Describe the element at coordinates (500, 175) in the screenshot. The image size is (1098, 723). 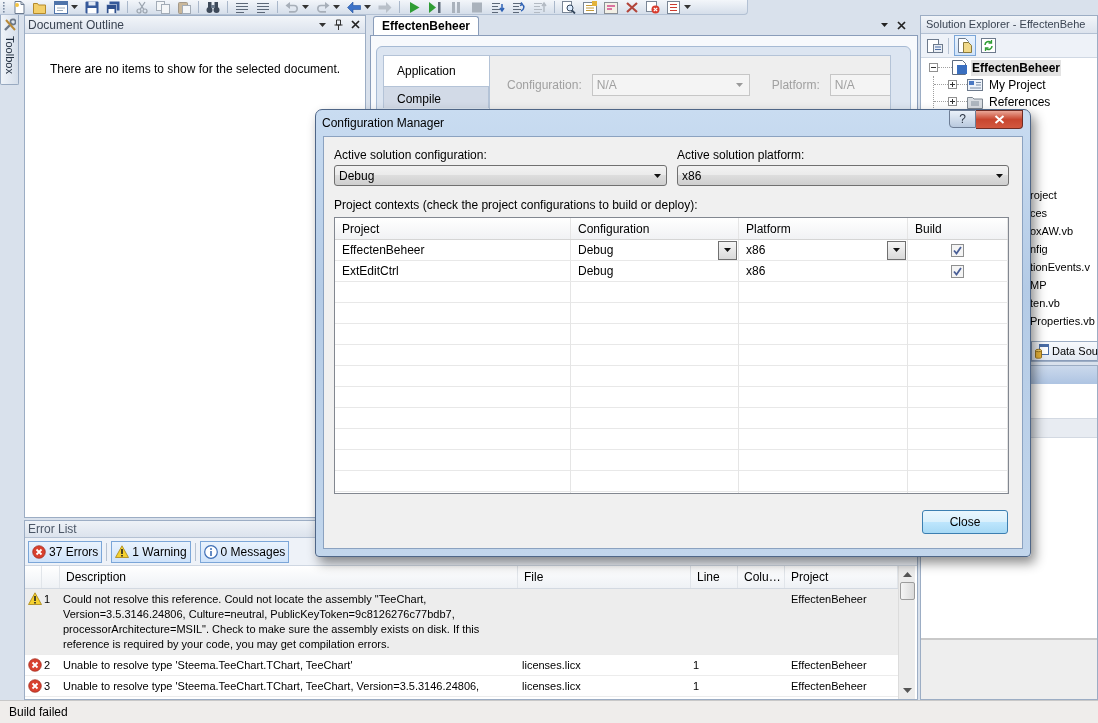
I see `dropdown: Debug` at that location.